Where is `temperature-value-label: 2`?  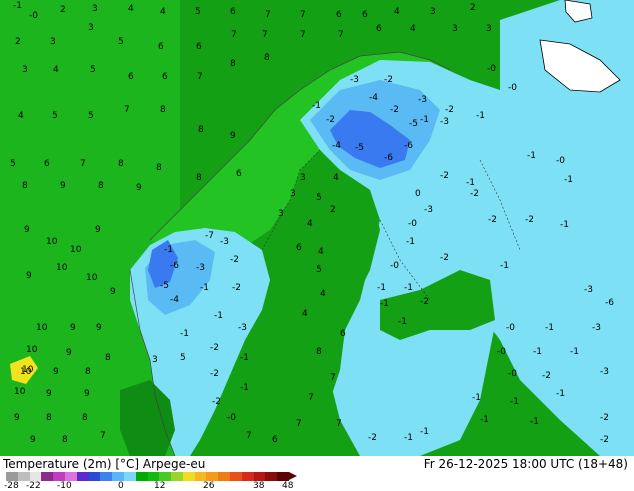 temperature-value-label: 2 is located at coordinates (473, 8).